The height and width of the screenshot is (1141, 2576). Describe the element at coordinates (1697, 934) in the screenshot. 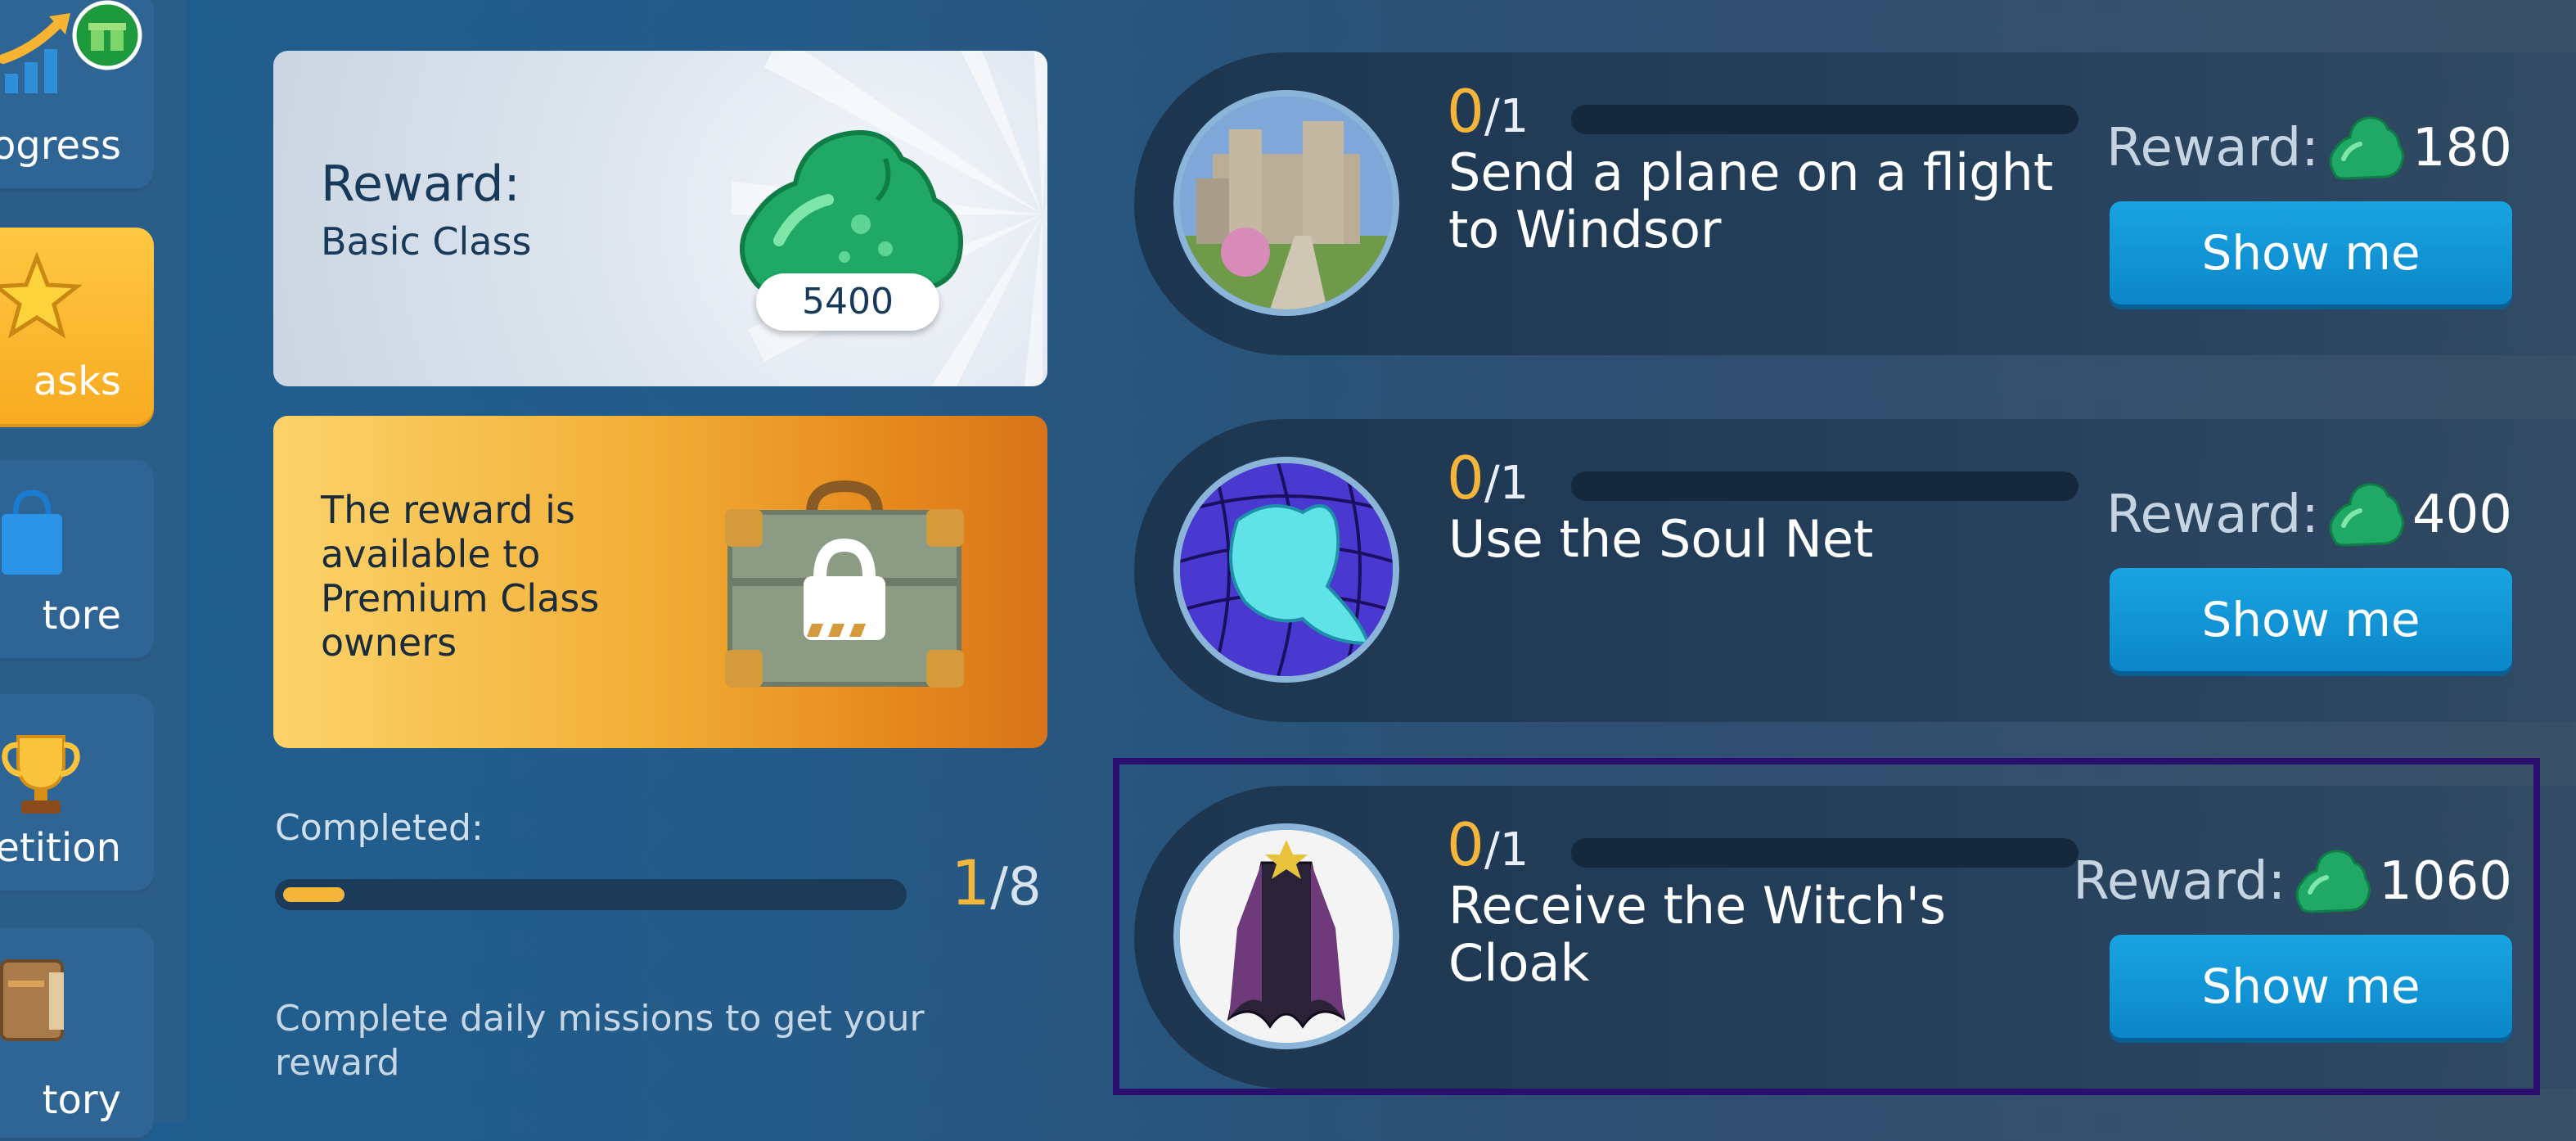

I see `mission-title: Receive the Witch's Cloak` at that location.